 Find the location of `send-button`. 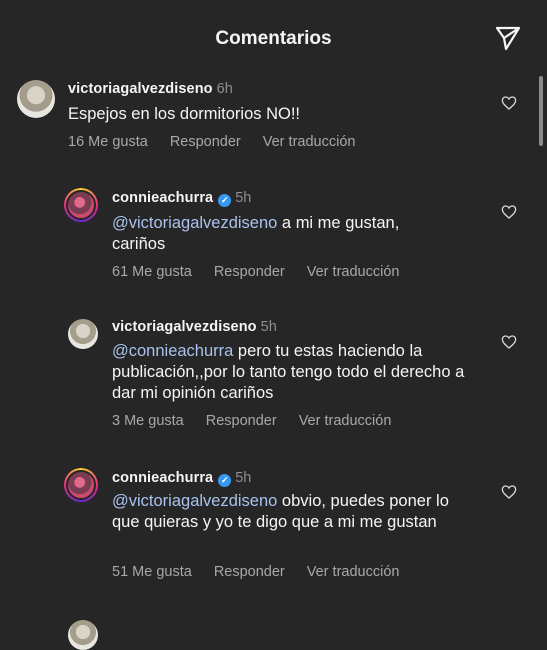

send-button is located at coordinates (508, 38).